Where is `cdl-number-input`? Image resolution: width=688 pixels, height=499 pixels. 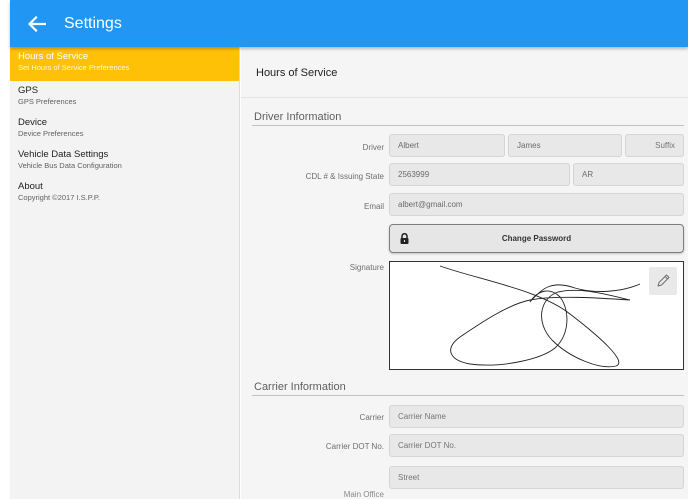 cdl-number-input is located at coordinates (479, 174).